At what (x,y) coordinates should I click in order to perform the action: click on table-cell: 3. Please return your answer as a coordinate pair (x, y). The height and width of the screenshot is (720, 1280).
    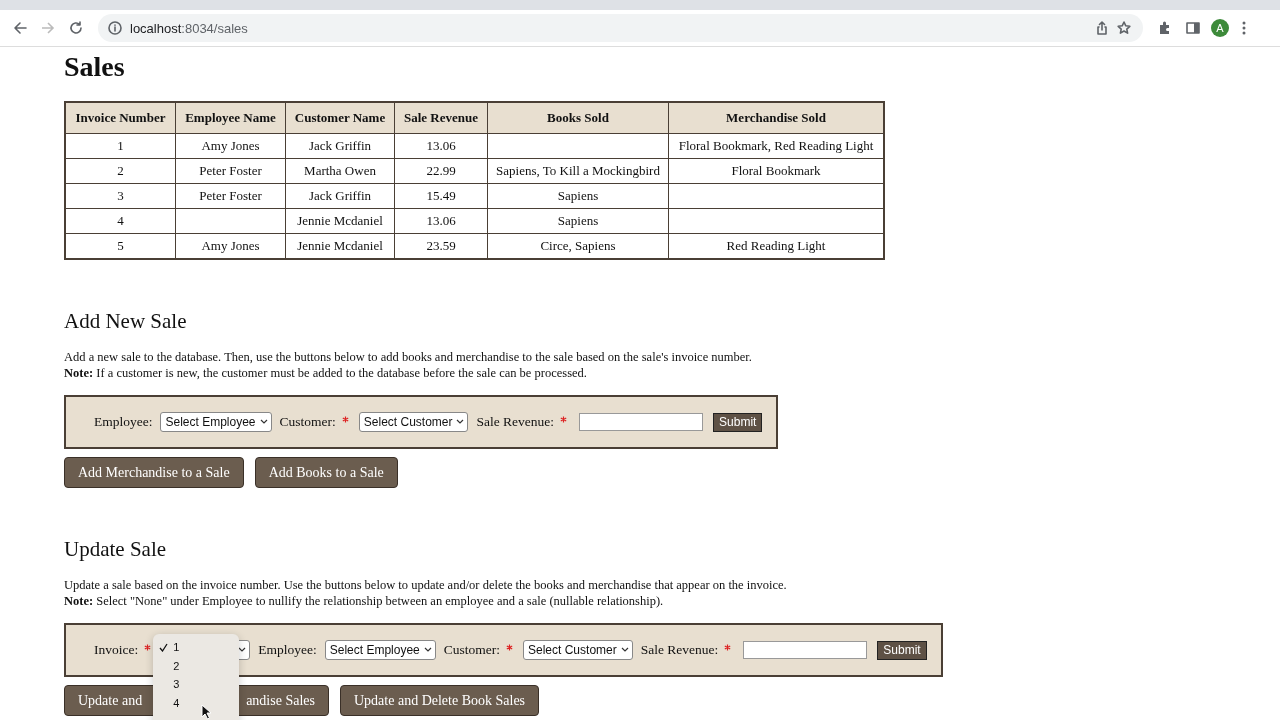
    Looking at the image, I should click on (120, 196).